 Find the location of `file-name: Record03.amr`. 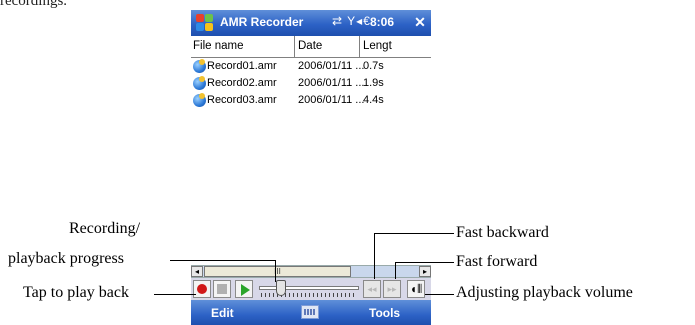

file-name: Record03.amr is located at coordinates (242, 100).